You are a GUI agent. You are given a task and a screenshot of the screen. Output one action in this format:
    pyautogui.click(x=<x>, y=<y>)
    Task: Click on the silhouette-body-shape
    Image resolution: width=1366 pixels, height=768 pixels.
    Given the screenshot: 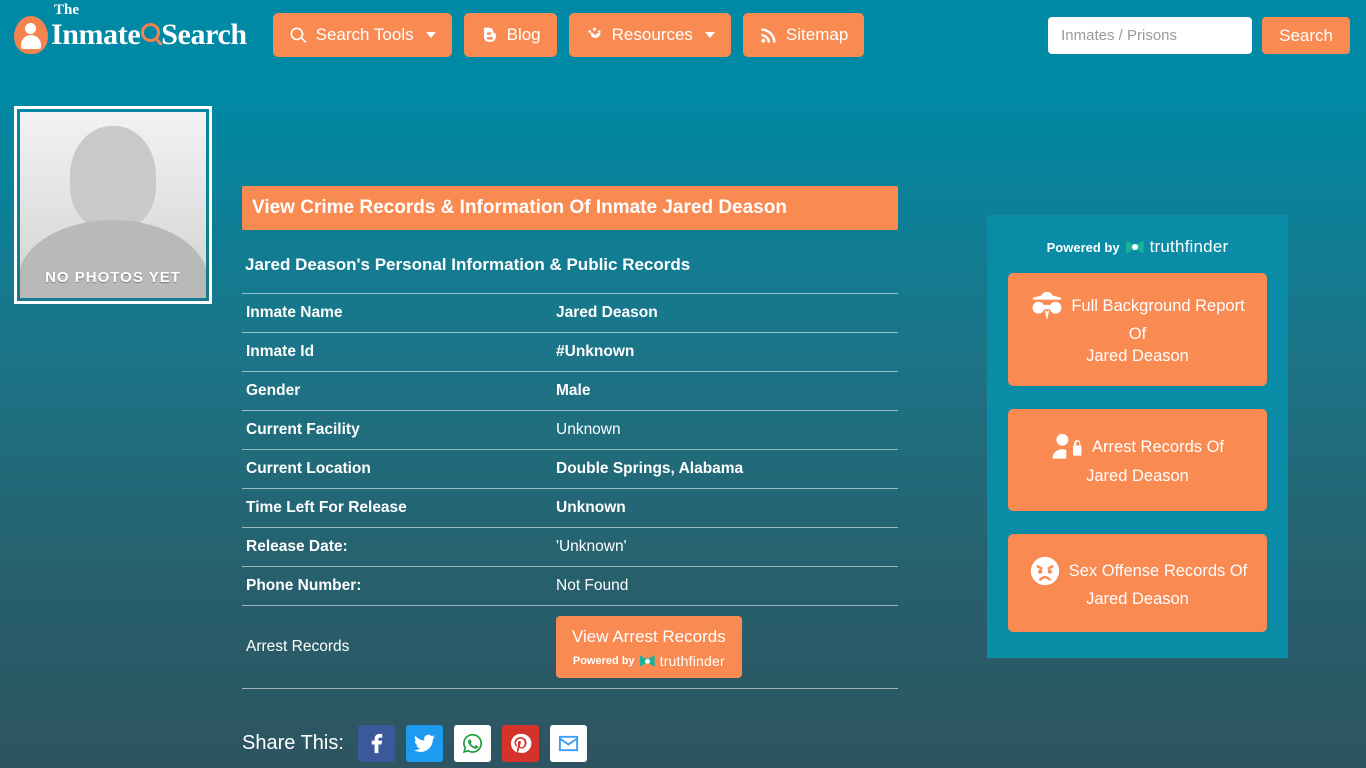 What is the action you would take?
    pyautogui.click(x=113, y=259)
    